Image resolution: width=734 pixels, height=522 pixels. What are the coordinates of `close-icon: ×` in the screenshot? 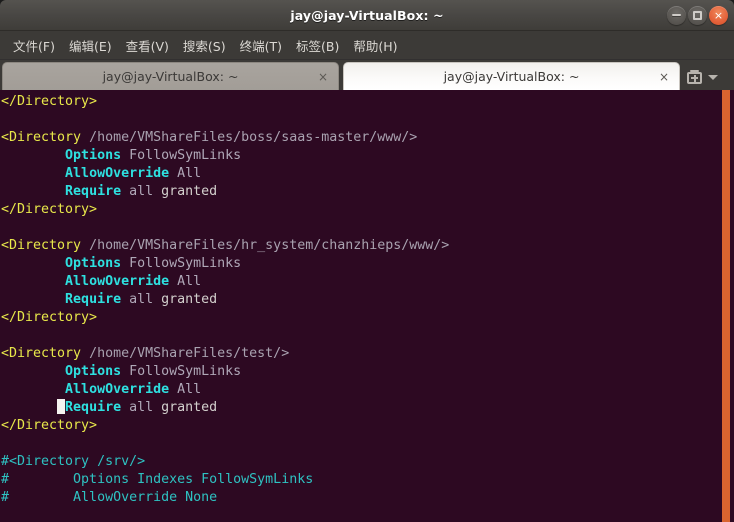 It's located at (718, 15).